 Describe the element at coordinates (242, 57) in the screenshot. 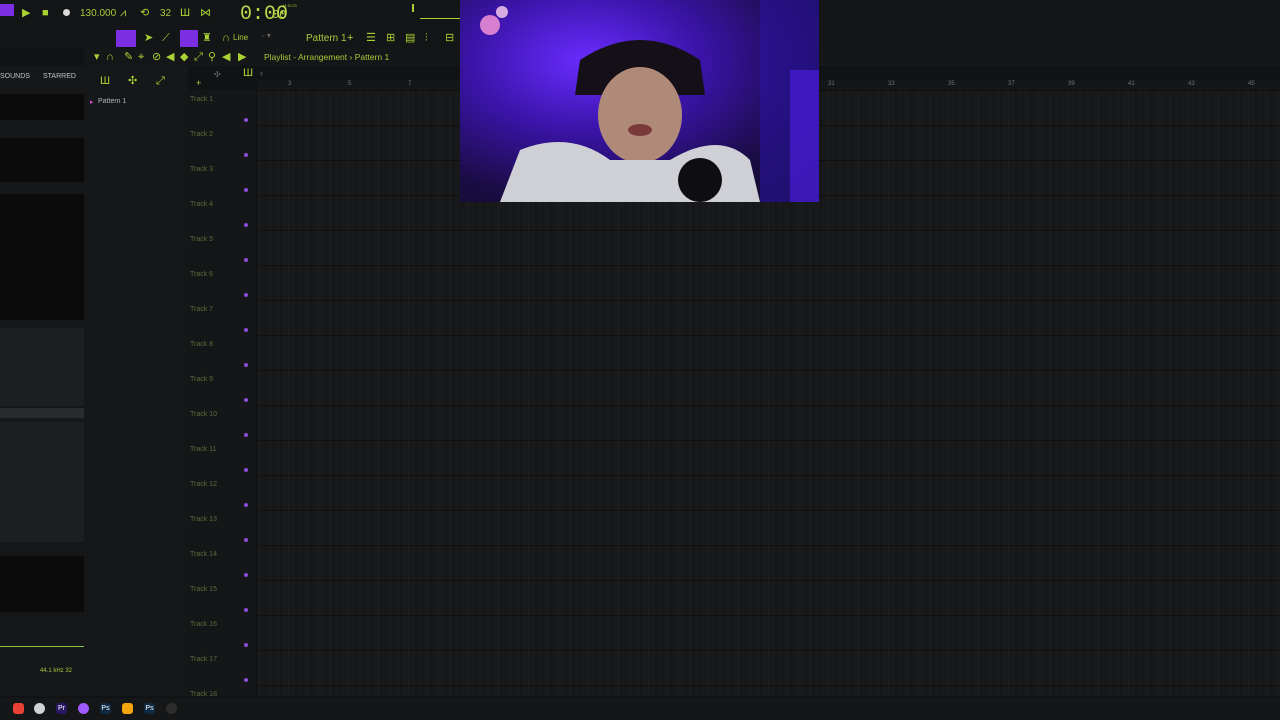

I see `playlist-play-icon: ▶` at that location.